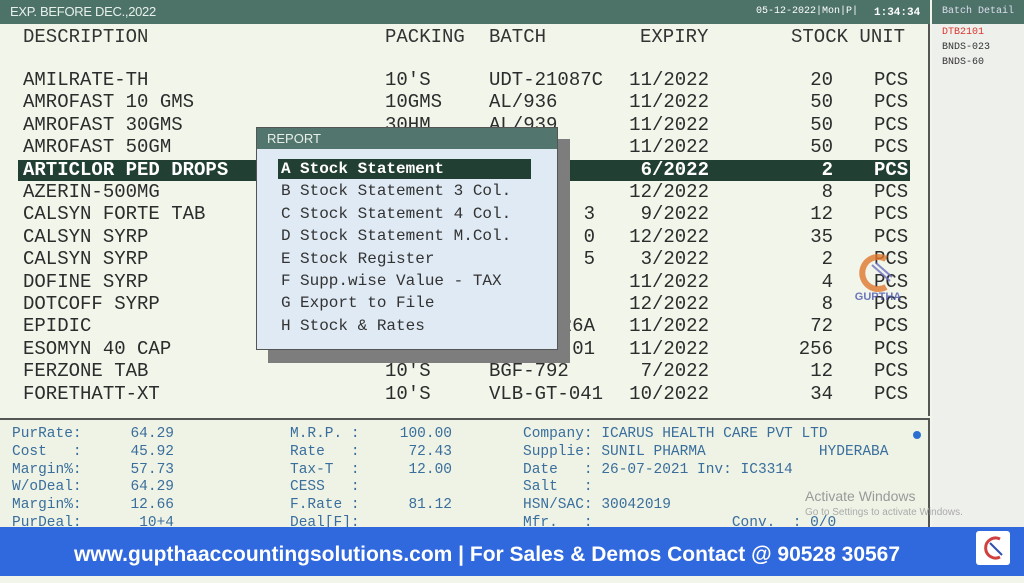  What do you see at coordinates (878, 297) in the screenshot?
I see `svg-text: GUPTHA` at bounding box center [878, 297].